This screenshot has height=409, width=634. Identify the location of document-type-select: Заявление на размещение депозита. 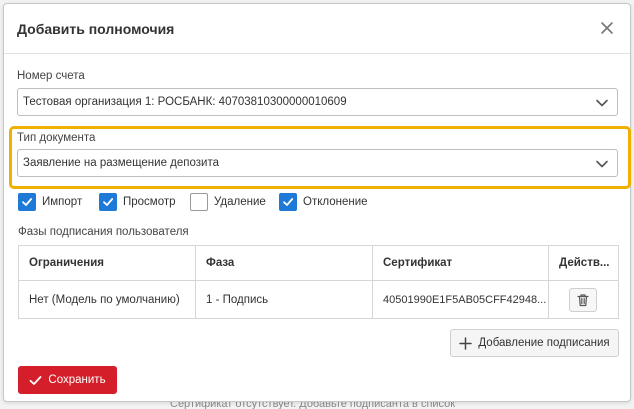
(317, 163).